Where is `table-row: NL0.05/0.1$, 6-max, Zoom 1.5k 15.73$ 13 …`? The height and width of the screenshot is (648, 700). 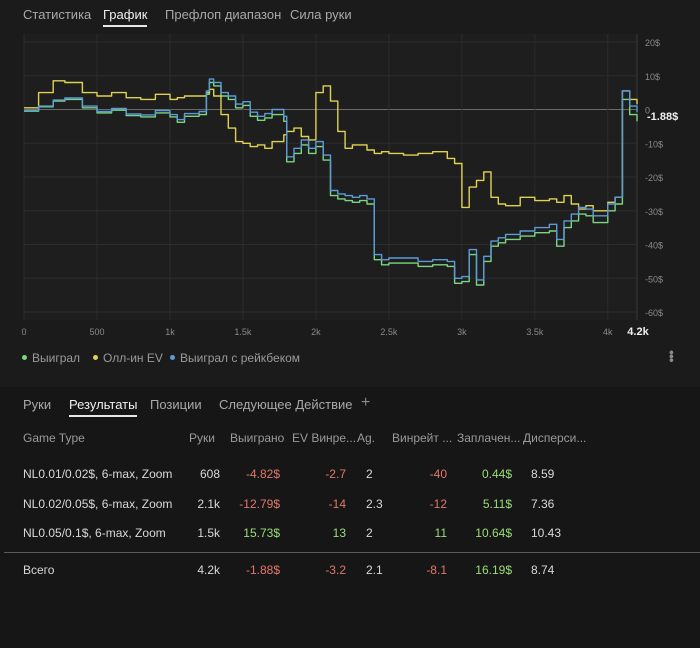 table-row: NL0.05/0.1$, 6-max, Zoom 1.5k 15.73$ 13 … is located at coordinates (350, 533).